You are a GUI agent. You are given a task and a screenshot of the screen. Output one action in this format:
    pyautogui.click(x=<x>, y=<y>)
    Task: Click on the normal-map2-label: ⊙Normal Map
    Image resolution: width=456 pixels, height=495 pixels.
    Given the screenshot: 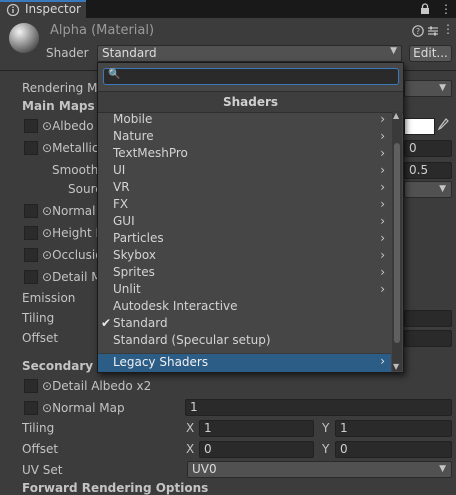 What is the action you would take?
    pyautogui.click(x=83, y=408)
    